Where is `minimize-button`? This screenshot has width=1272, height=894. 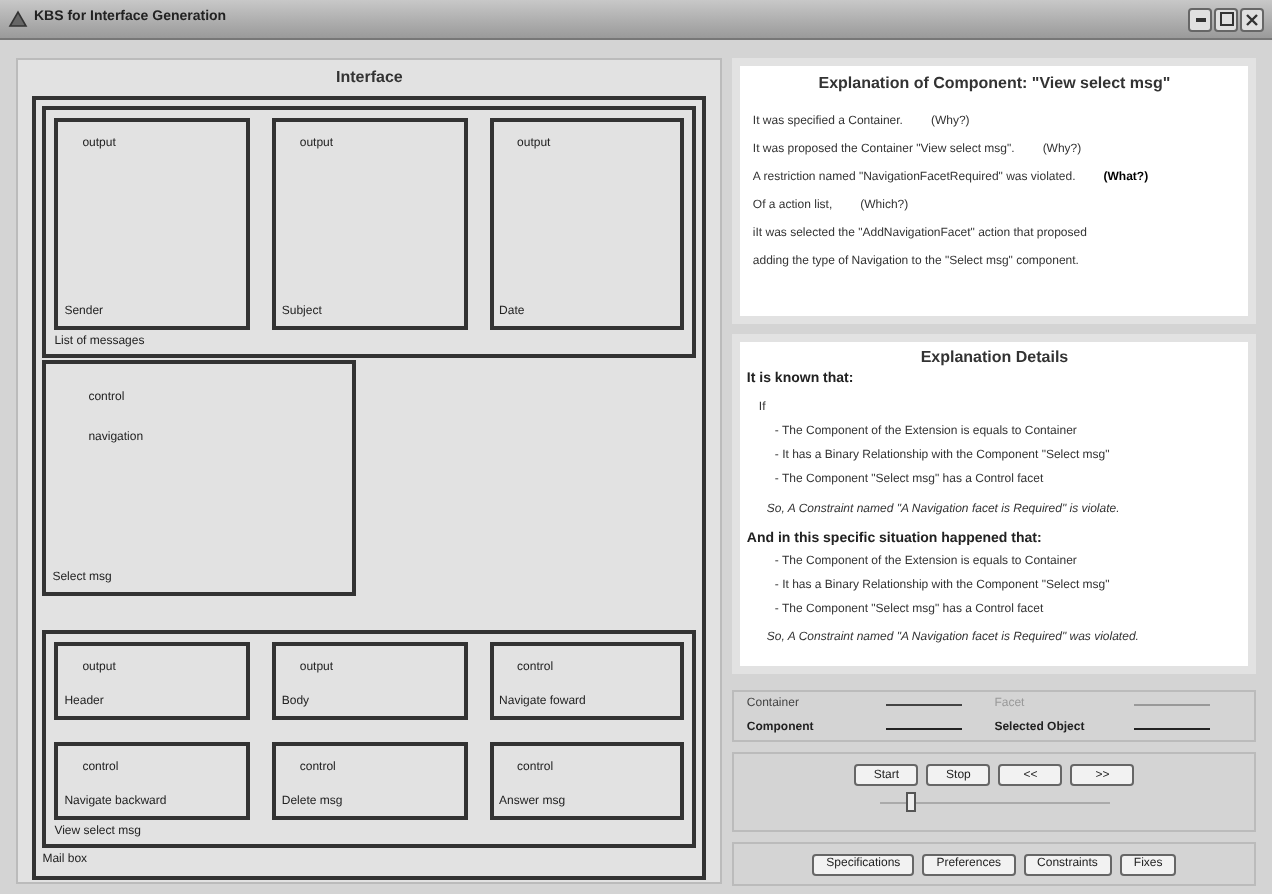 minimize-button is located at coordinates (1200, 19).